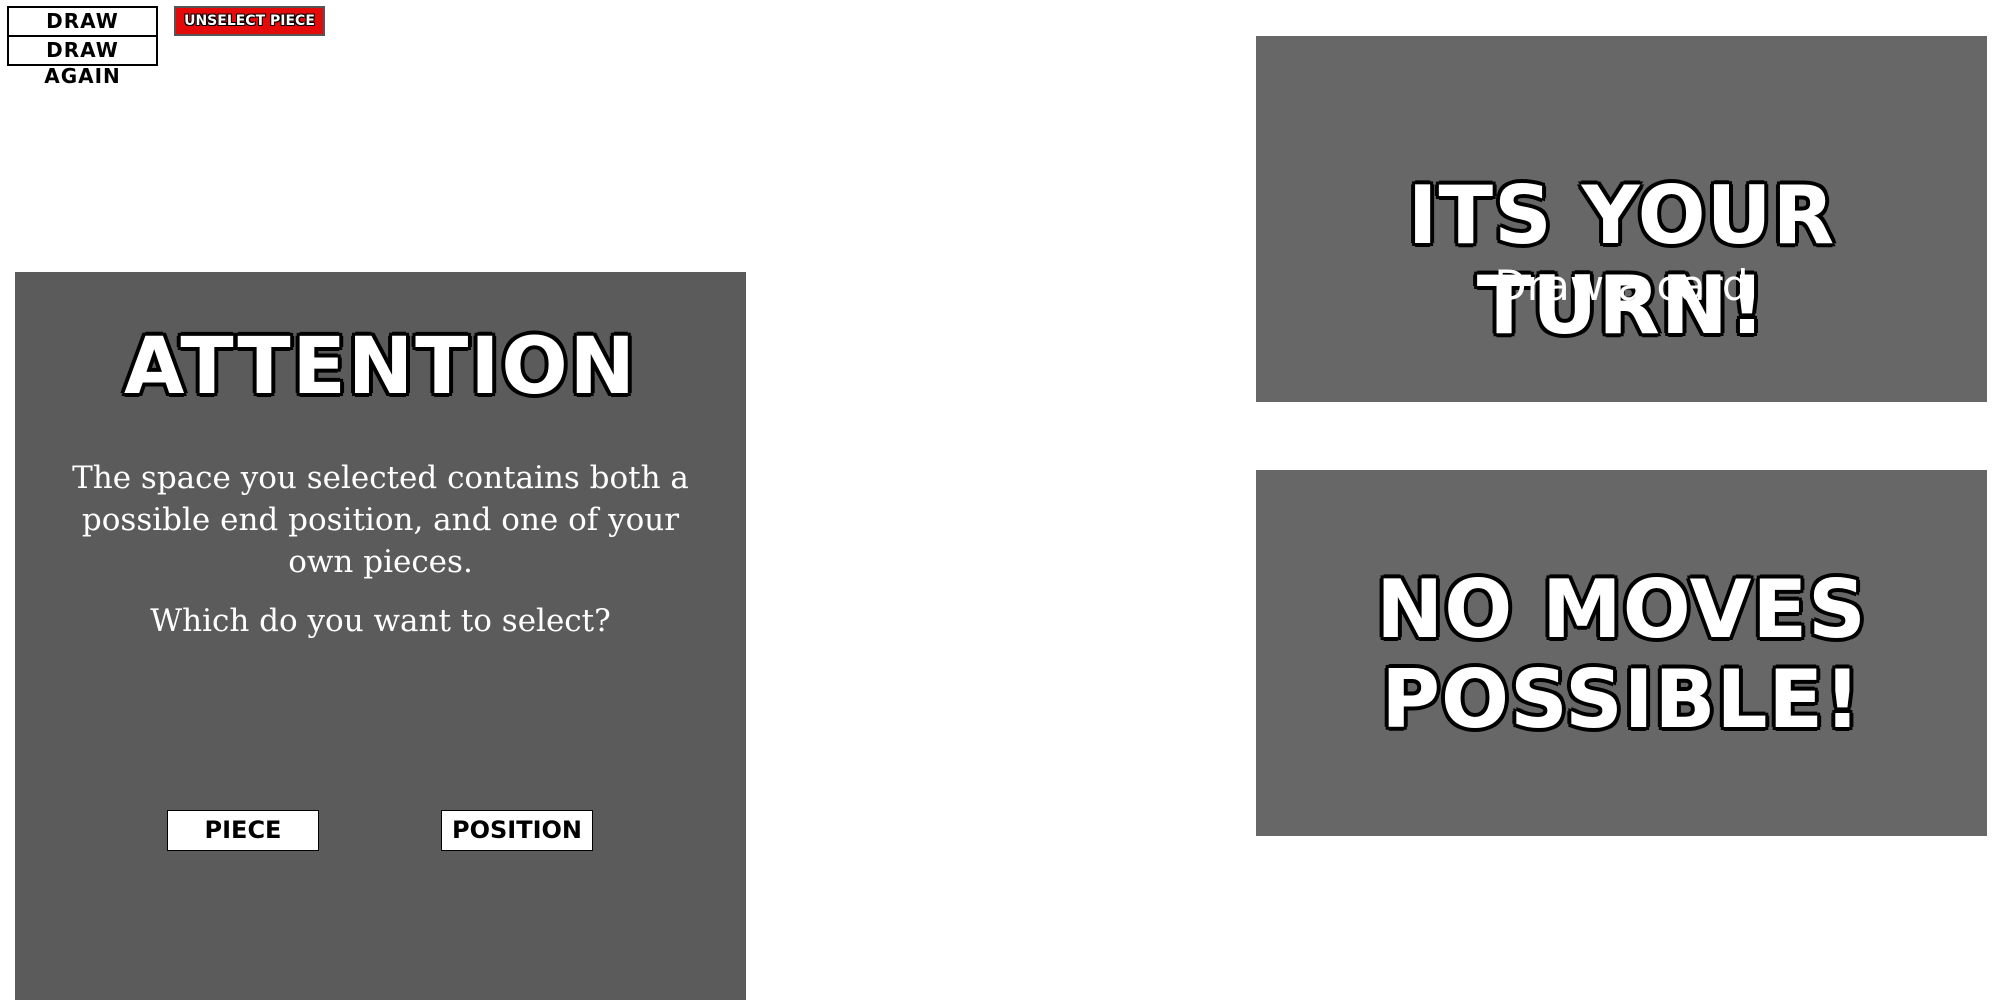 This screenshot has width=2000, height=1000. Describe the element at coordinates (1621, 609) in the screenshot. I see `no-moves-line-1: NO MOVES` at that location.